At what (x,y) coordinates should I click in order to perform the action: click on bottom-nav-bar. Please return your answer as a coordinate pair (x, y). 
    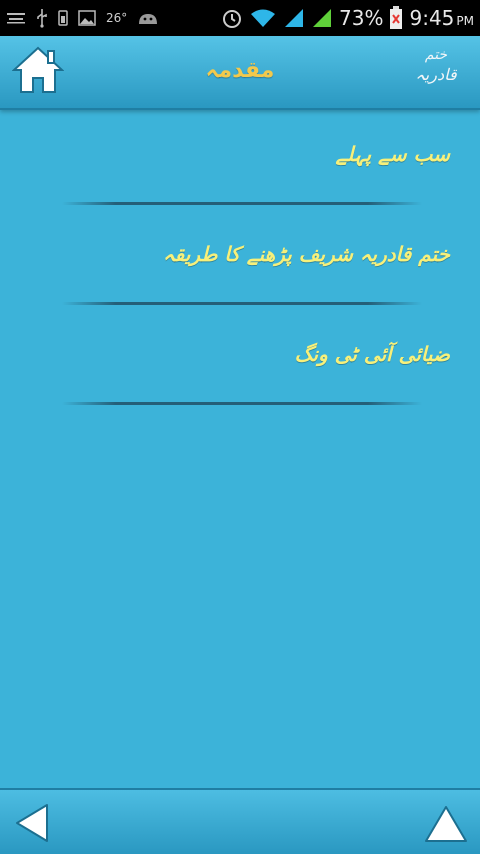
    Looking at the image, I should click on (240, 821).